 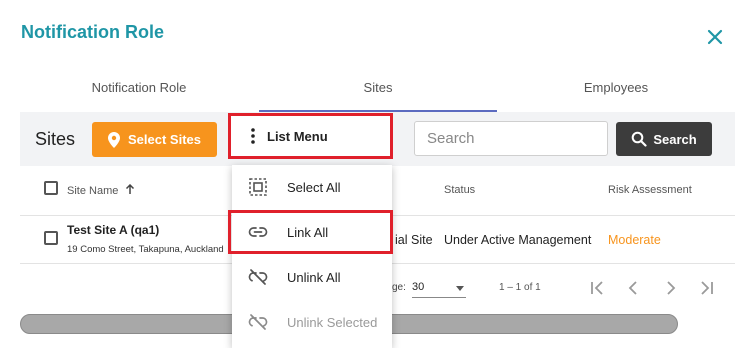 I want to click on link-icon, so click(x=258, y=232).